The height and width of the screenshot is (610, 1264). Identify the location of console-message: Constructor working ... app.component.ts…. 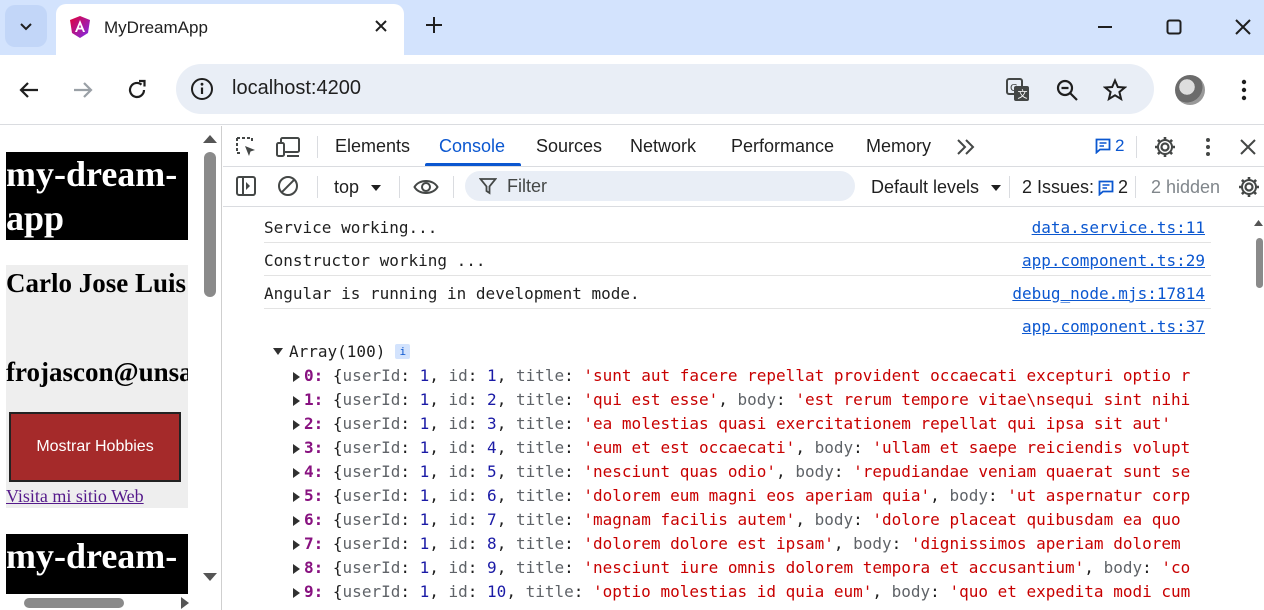
(737, 259).